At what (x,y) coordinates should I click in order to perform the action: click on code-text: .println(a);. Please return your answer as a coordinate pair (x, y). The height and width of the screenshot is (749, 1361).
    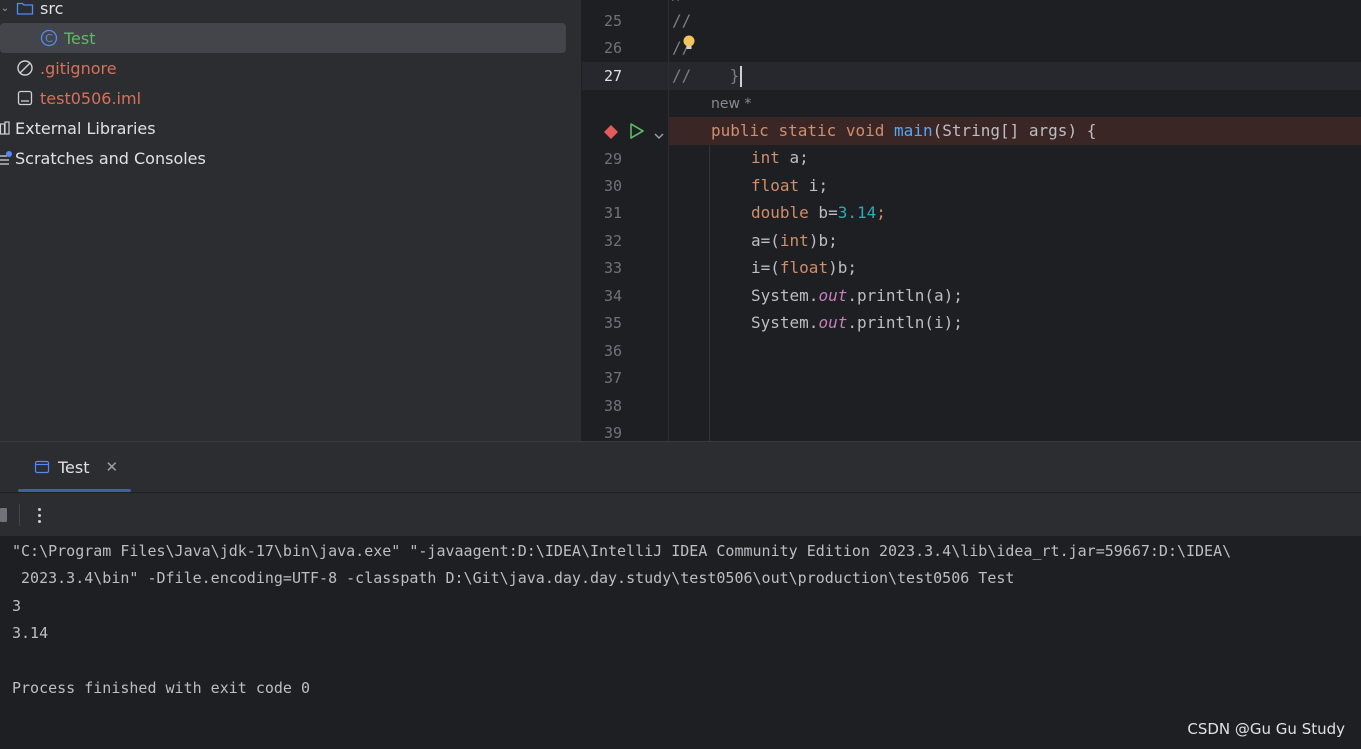
    Looking at the image, I should click on (905, 295).